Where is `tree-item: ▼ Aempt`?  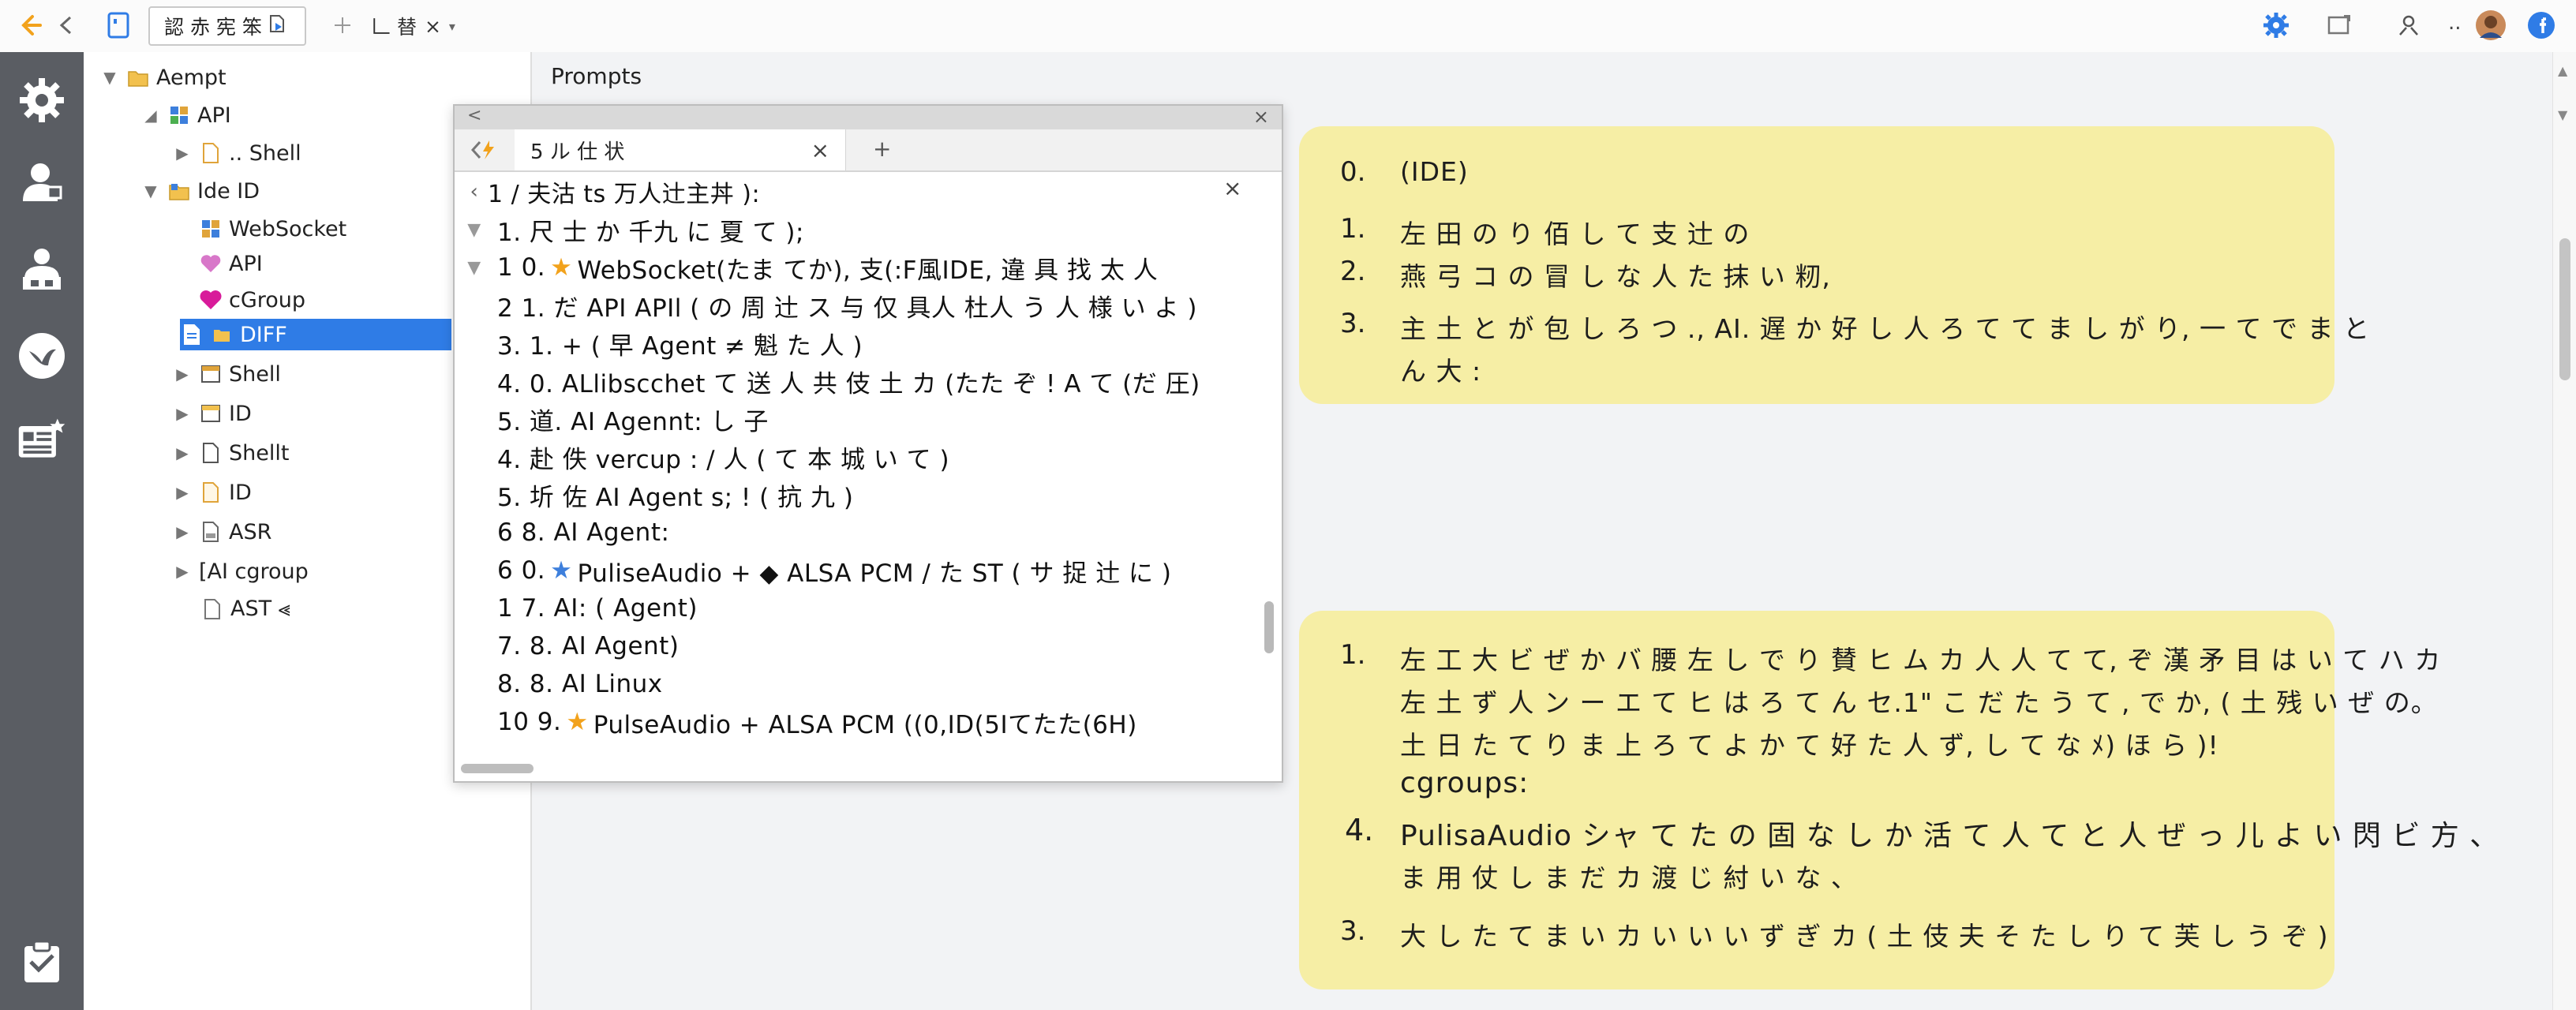 tree-item: ▼ Aempt is located at coordinates (162, 77).